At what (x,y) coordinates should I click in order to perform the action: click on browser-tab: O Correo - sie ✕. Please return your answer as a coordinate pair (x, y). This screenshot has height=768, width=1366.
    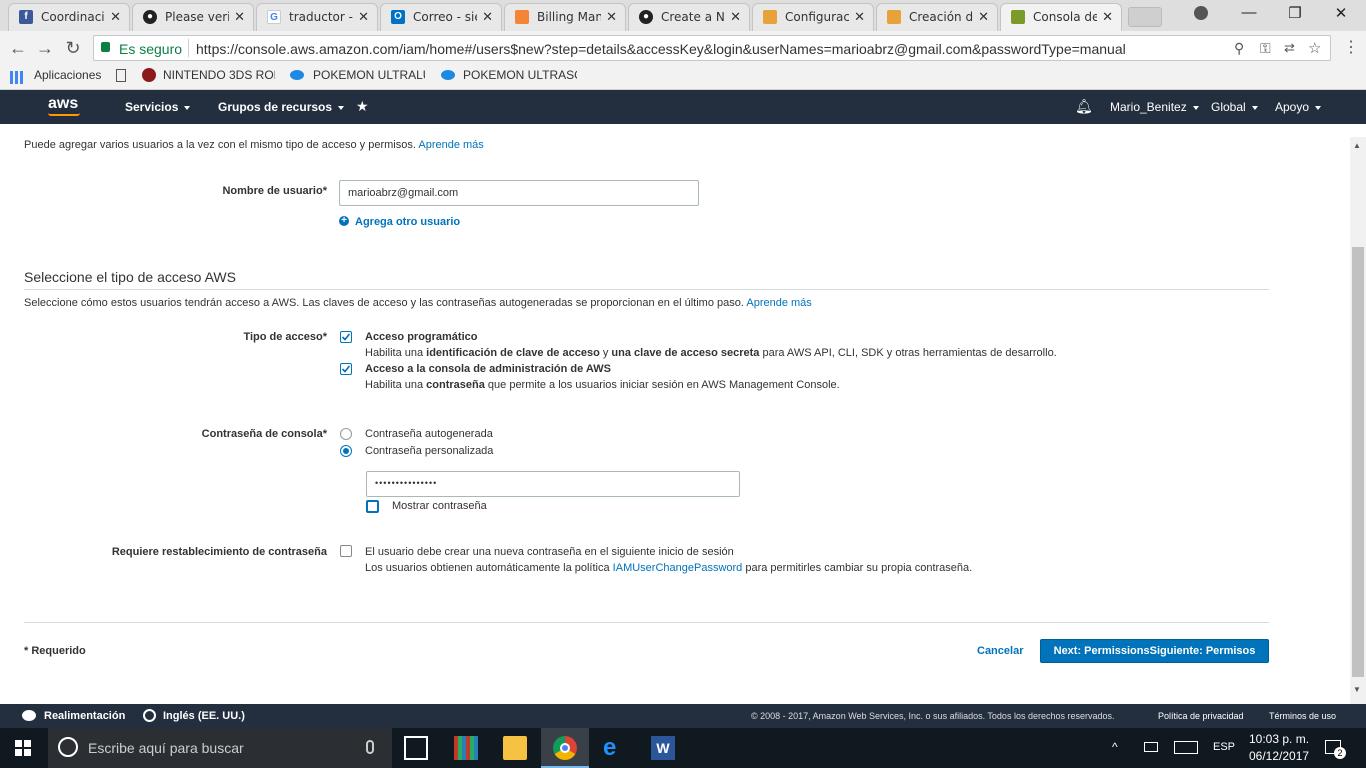
    Looking at the image, I should click on (441, 17).